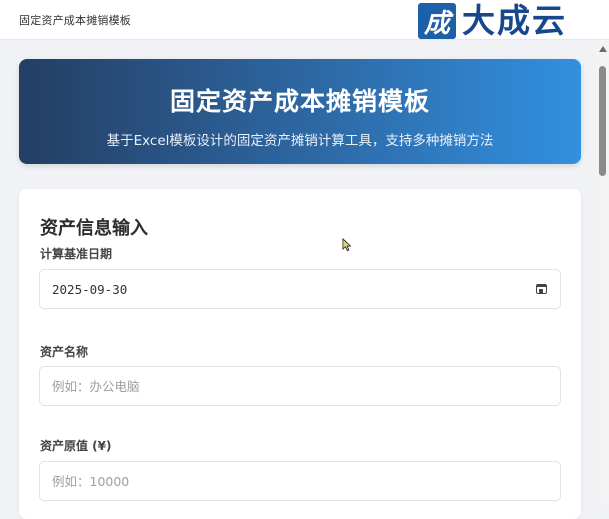  What do you see at coordinates (300, 481) in the screenshot?
I see `original-value-input` at bounding box center [300, 481].